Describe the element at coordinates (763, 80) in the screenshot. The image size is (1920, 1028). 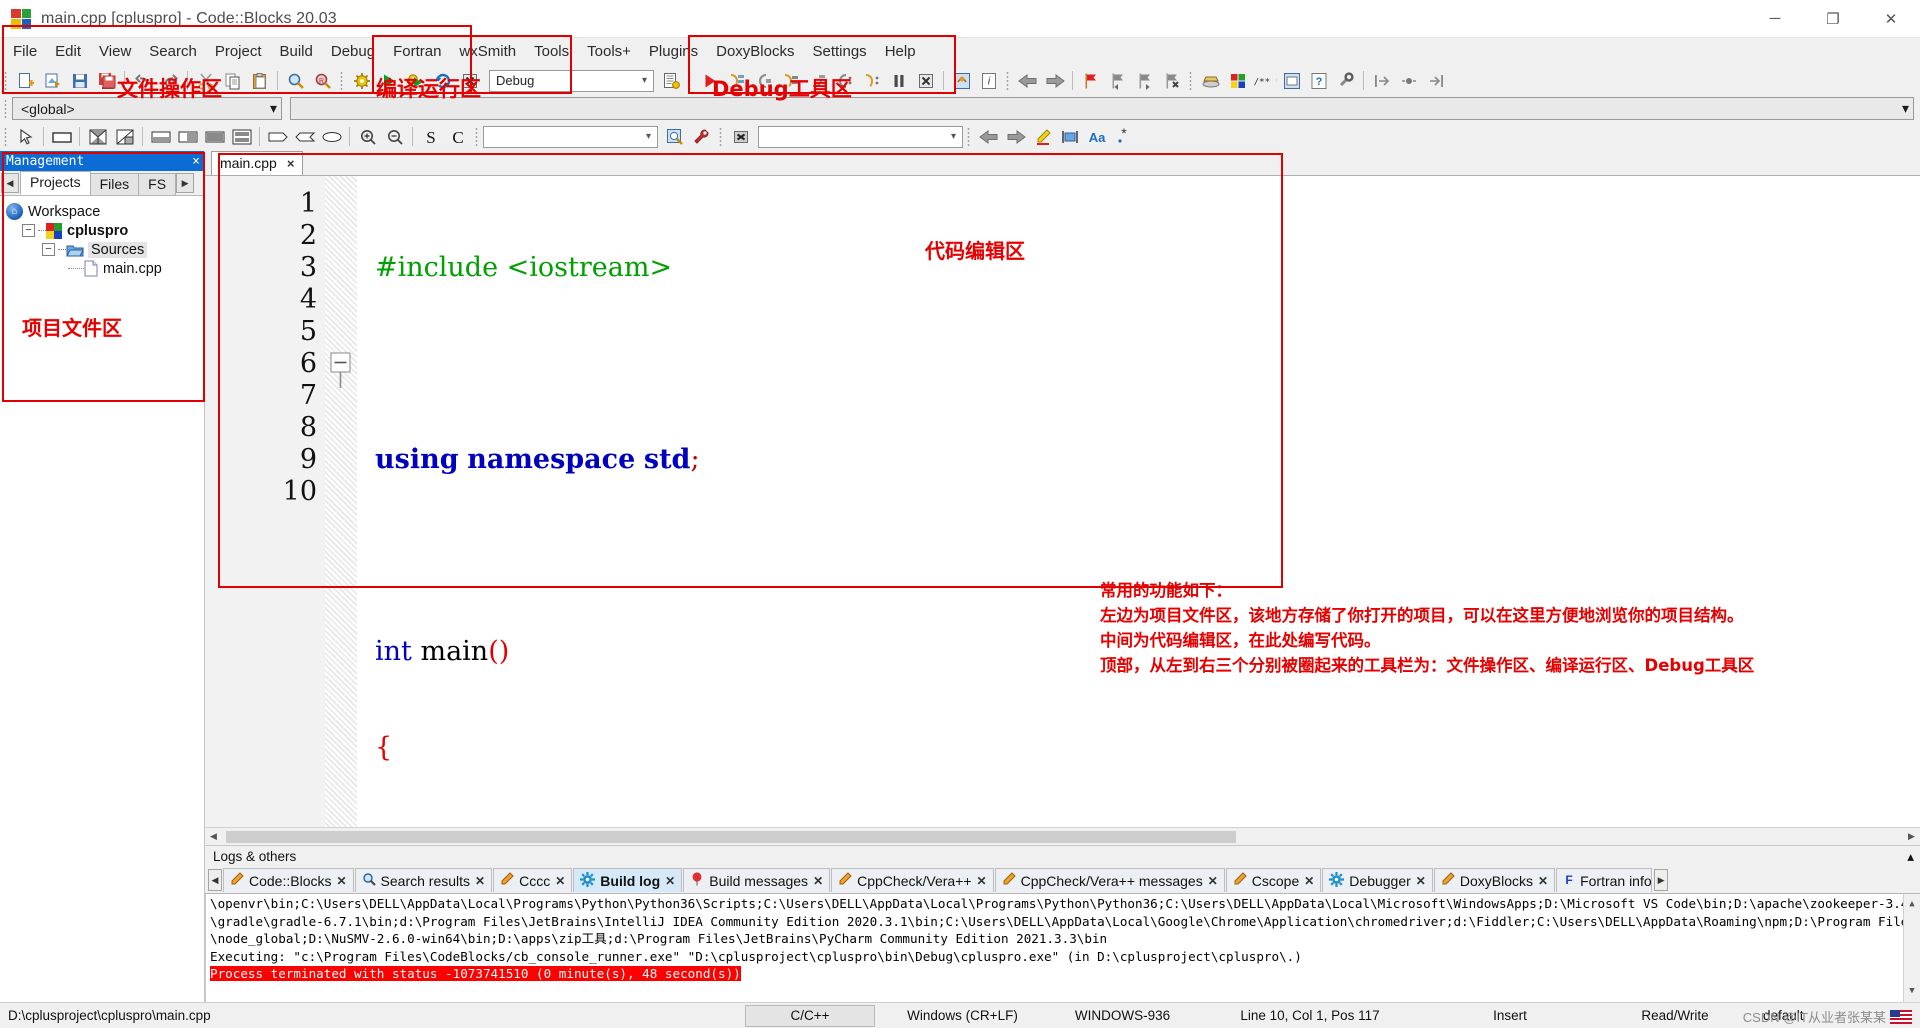
I see `next-line-button` at that location.